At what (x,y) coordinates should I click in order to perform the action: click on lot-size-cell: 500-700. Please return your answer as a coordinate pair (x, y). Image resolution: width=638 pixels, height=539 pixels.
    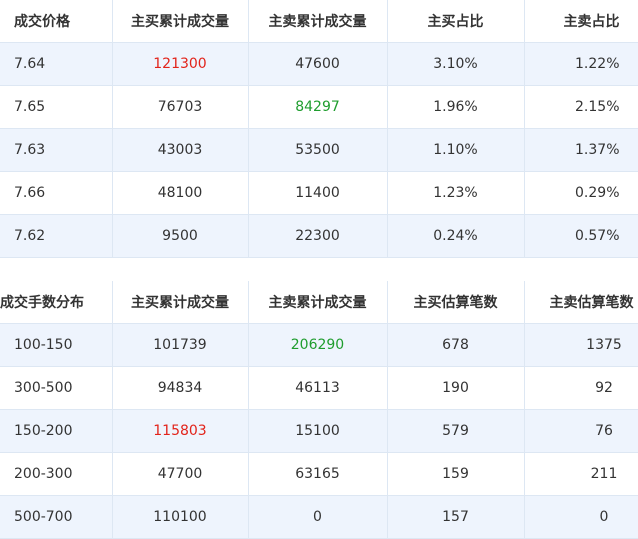
    Looking at the image, I should click on (56, 517).